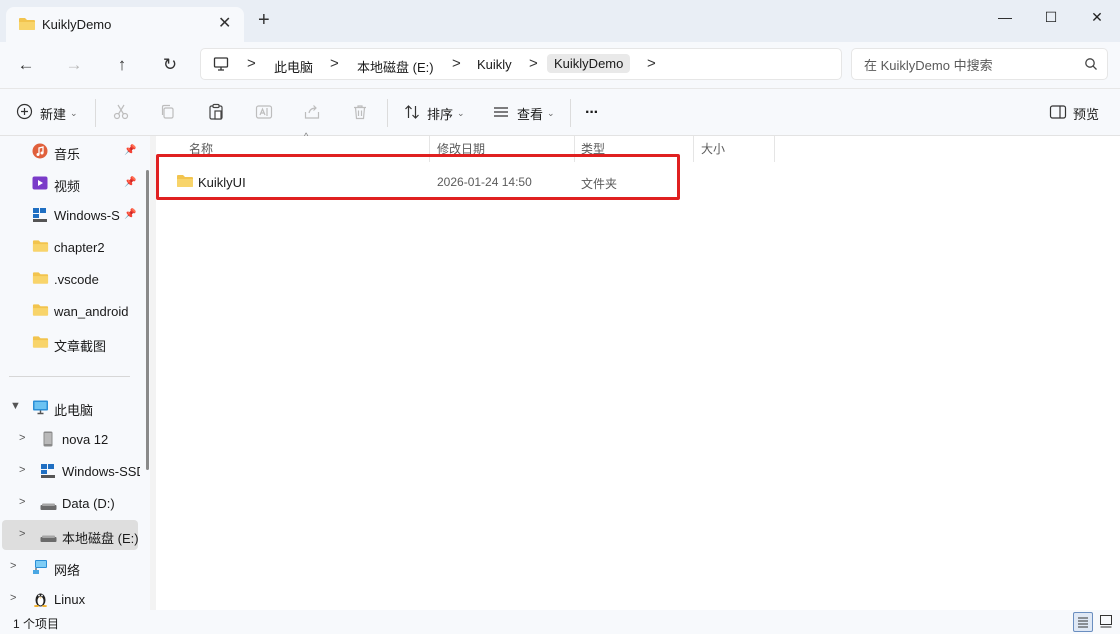  Describe the element at coordinates (1107, 622) in the screenshot. I see `tiles-view-button` at that location.